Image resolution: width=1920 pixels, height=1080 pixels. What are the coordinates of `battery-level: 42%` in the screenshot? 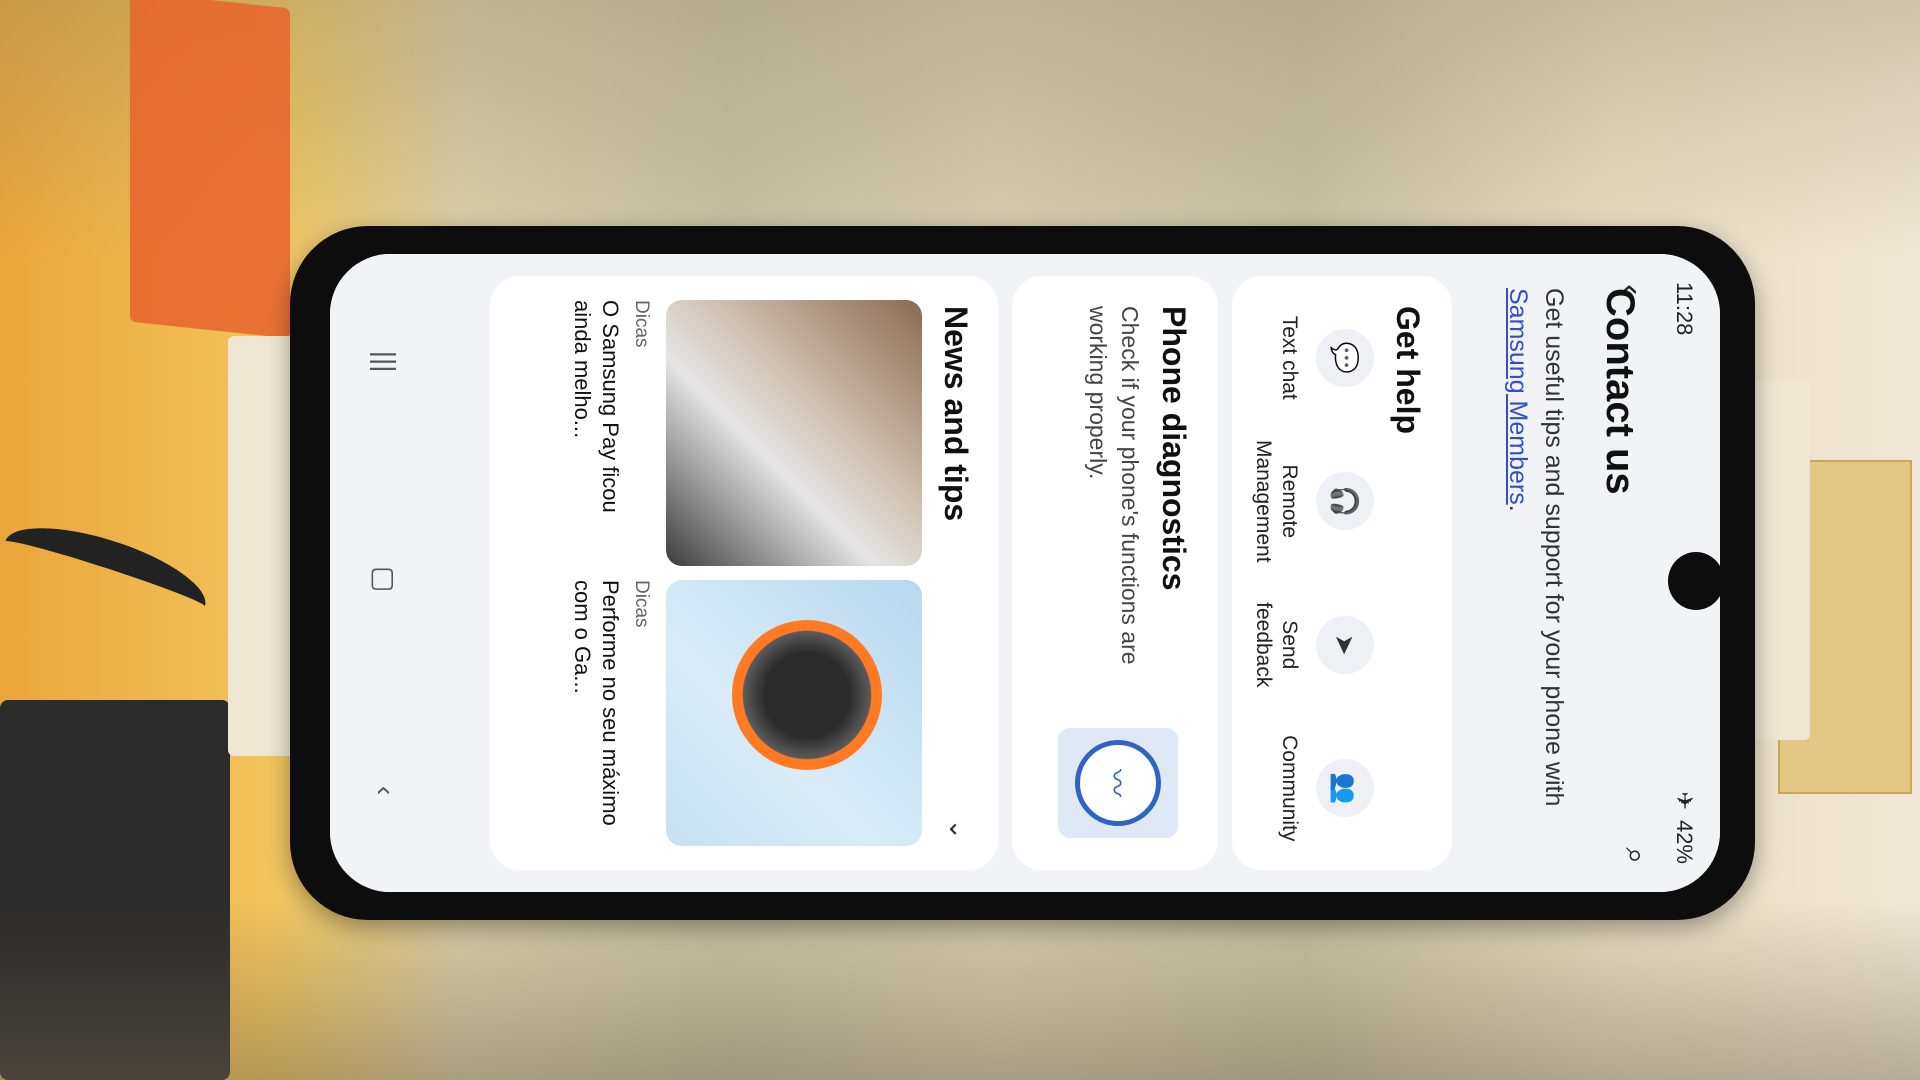 It's located at (1684, 841).